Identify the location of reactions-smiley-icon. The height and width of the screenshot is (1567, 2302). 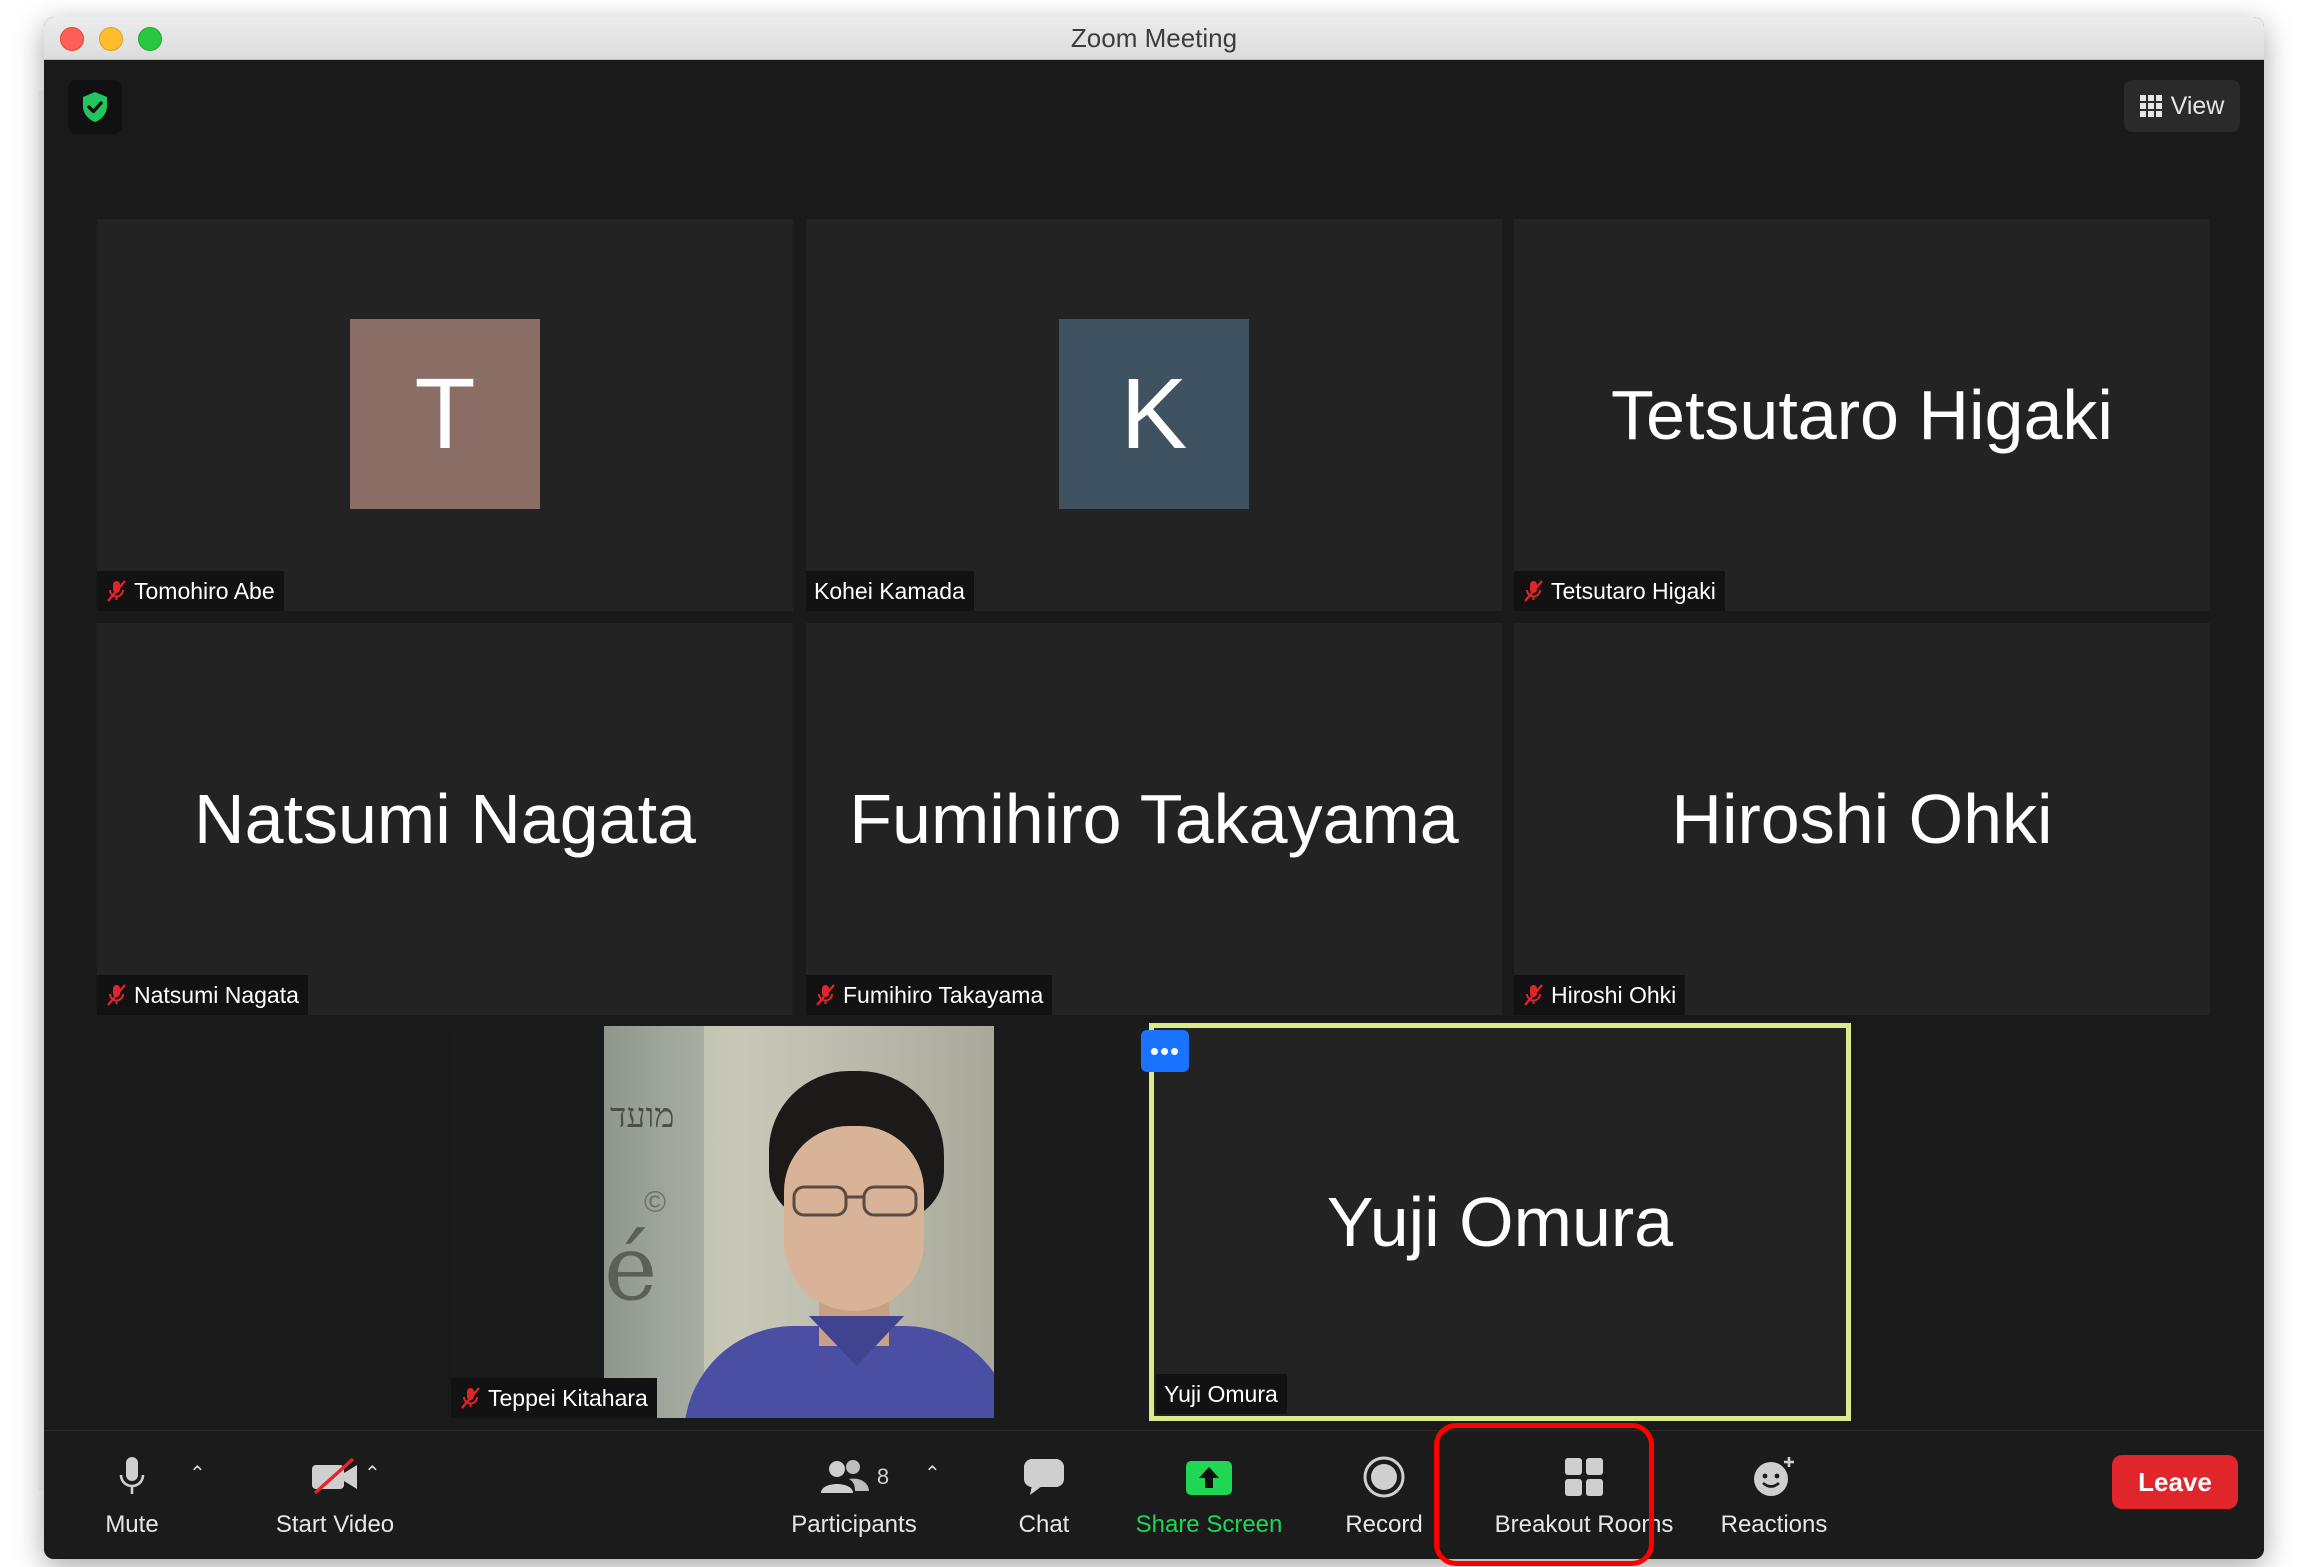
(1774, 1477).